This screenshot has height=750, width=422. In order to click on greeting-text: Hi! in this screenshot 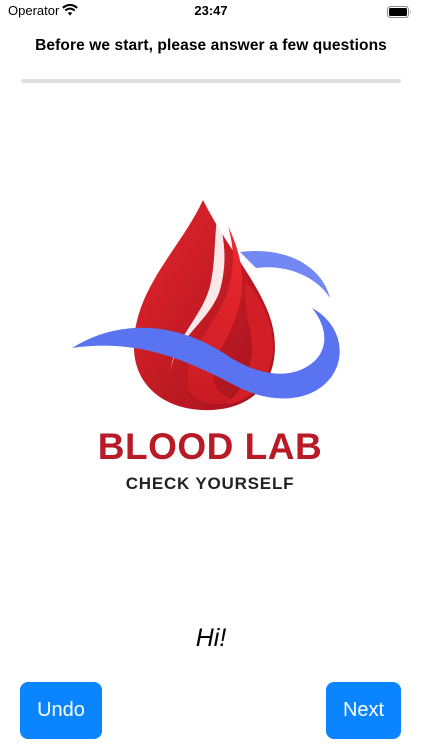, I will do `click(211, 638)`.